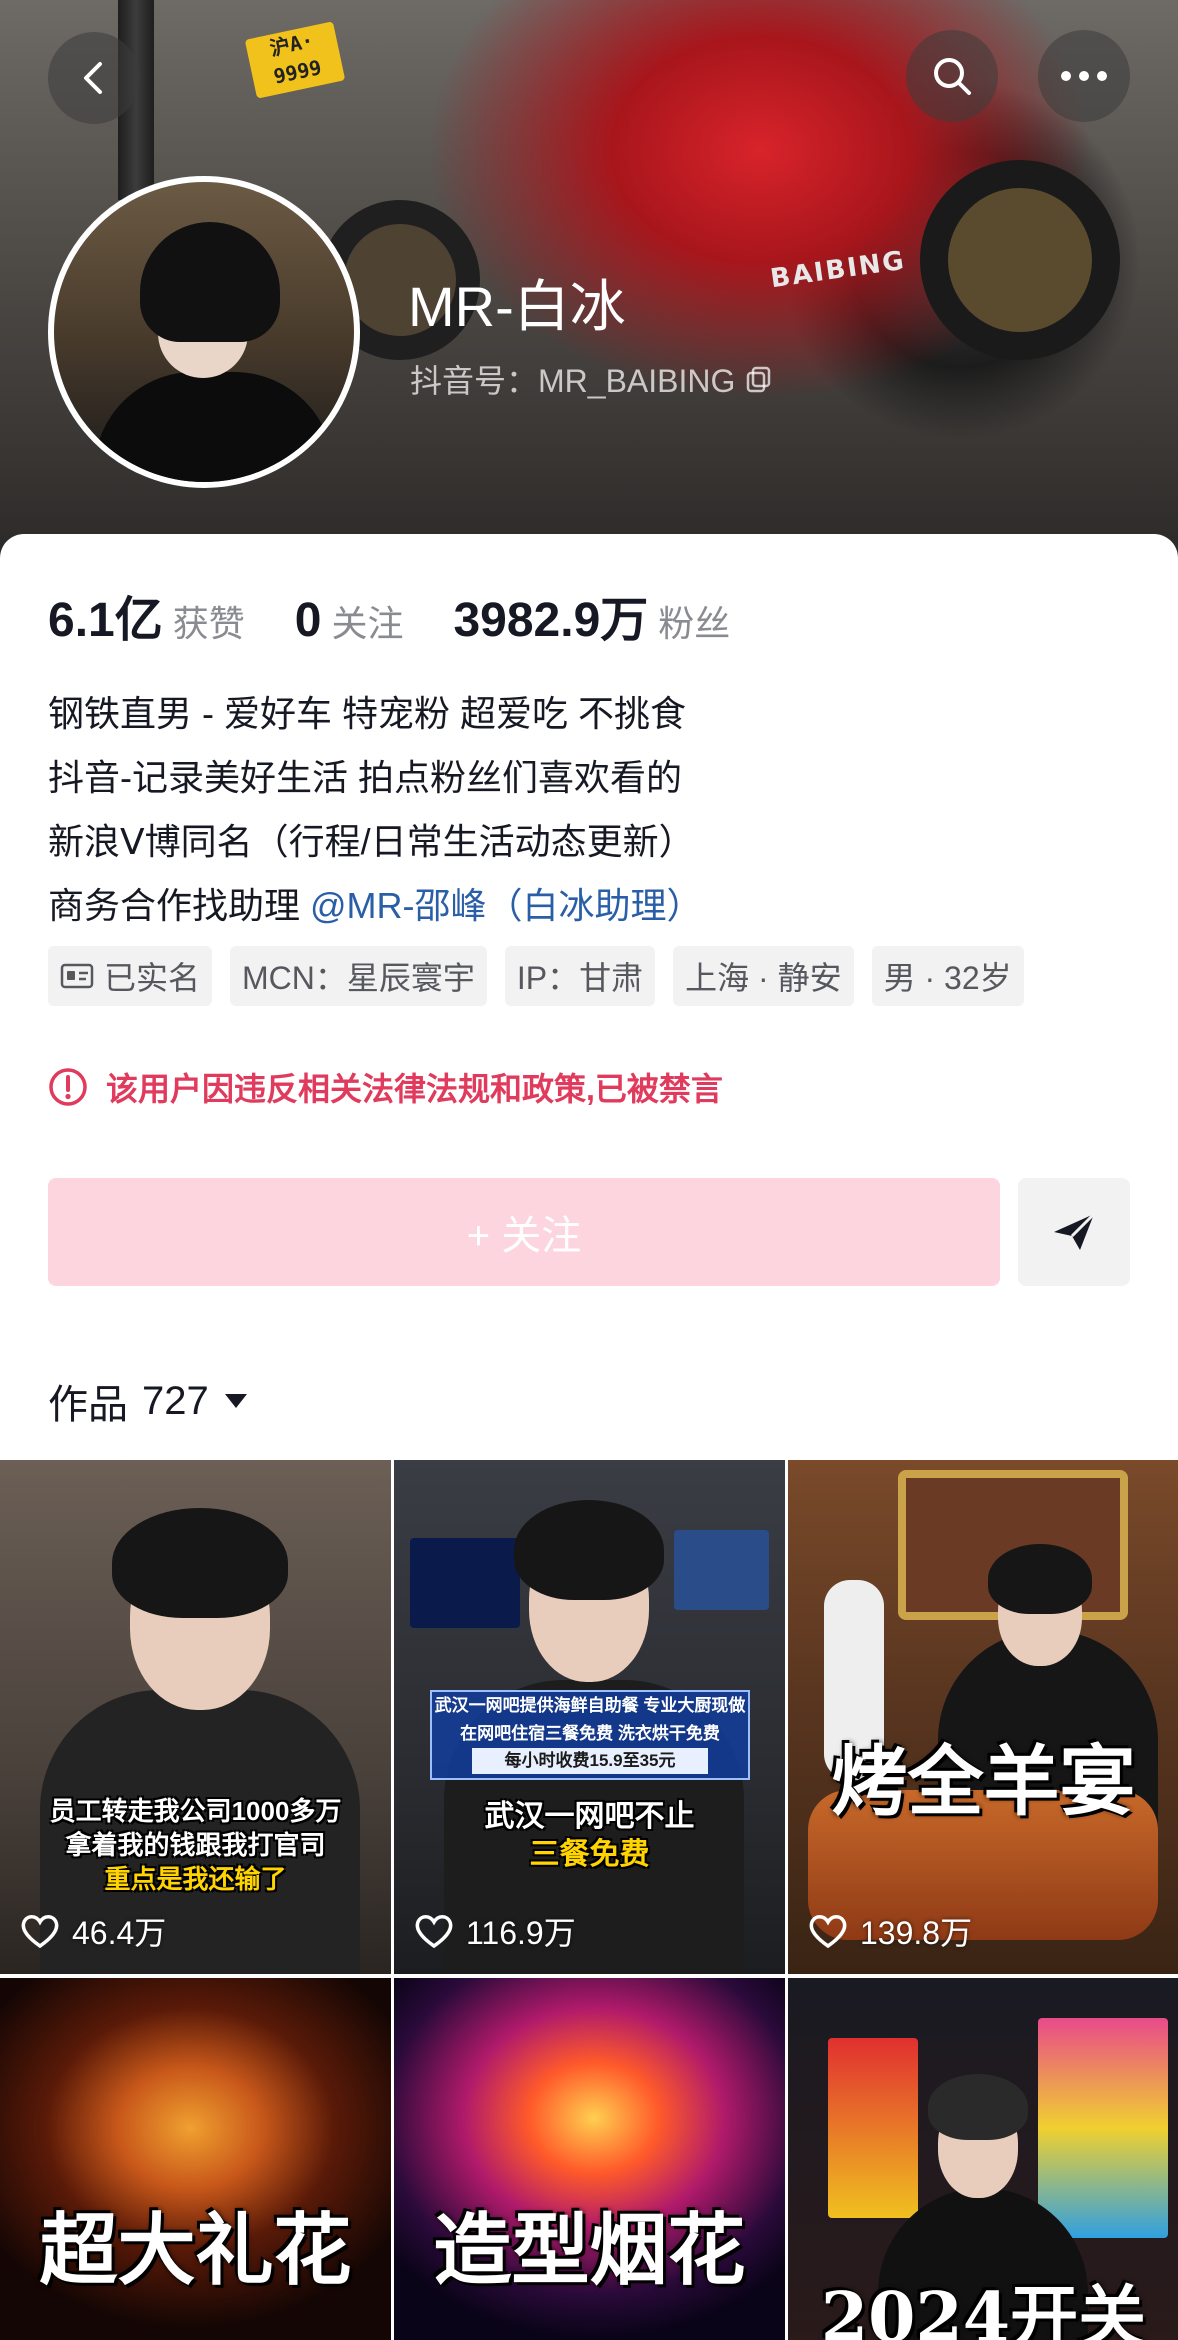 The image size is (1178, 2340). Describe the element at coordinates (573, 381) in the screenshot. I see `account-id-text: 抖音号：MR_BAIBING` at that location.